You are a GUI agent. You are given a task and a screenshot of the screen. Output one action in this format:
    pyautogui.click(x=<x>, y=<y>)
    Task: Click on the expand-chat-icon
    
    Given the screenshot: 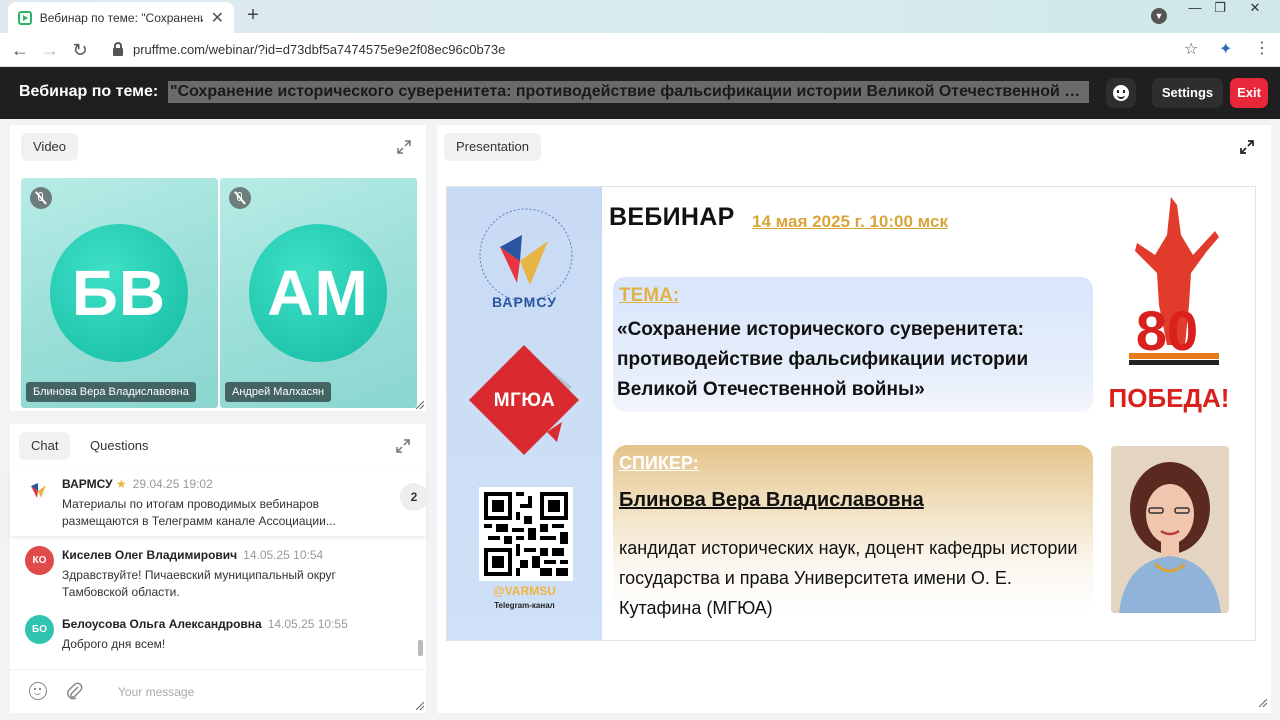 What is the action you would take?
    pyautogui.click(x=403, y=446)
    